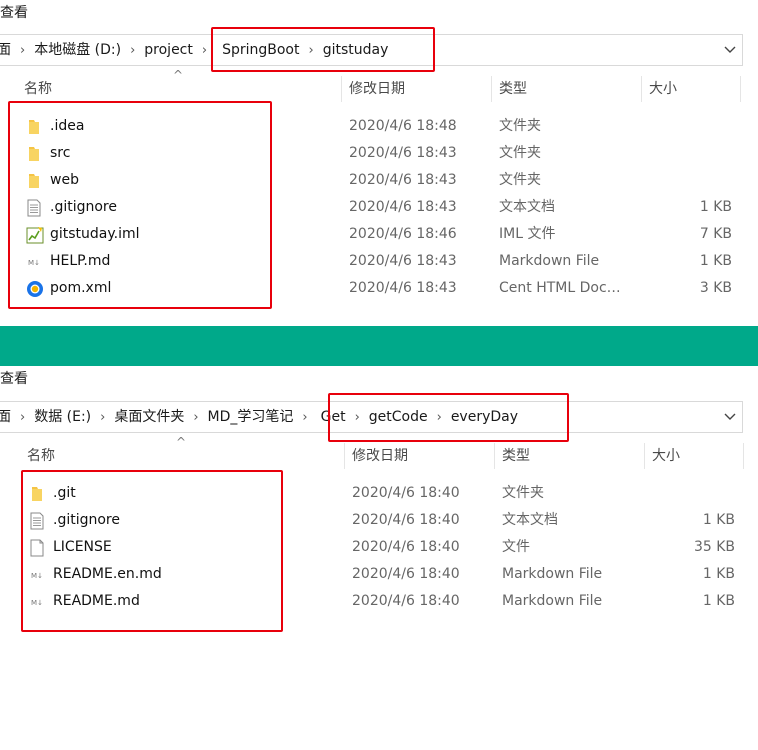 This screenshot has height=750, width=758. I want to click on breadcrumb-segment: 数据 (E:), so click(62, 417).